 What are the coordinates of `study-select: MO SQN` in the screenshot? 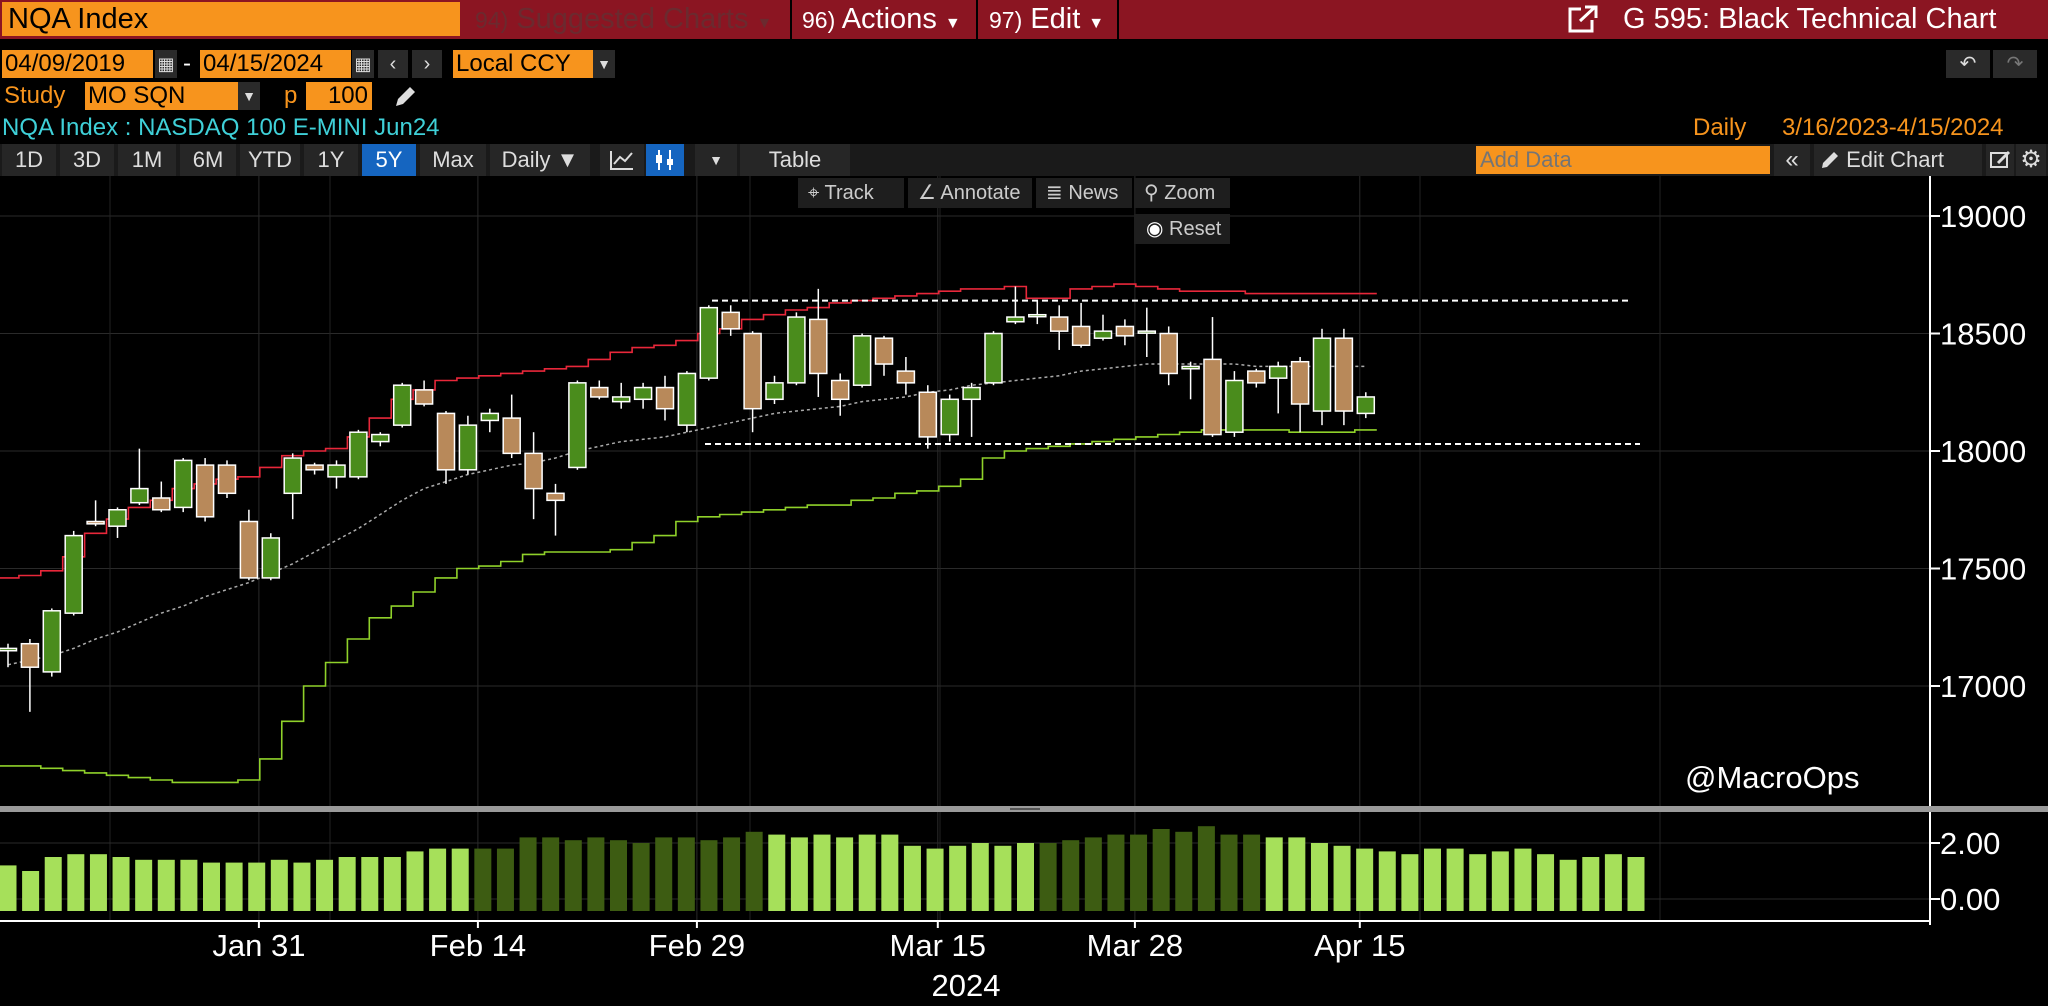 It's located at (161, 96).